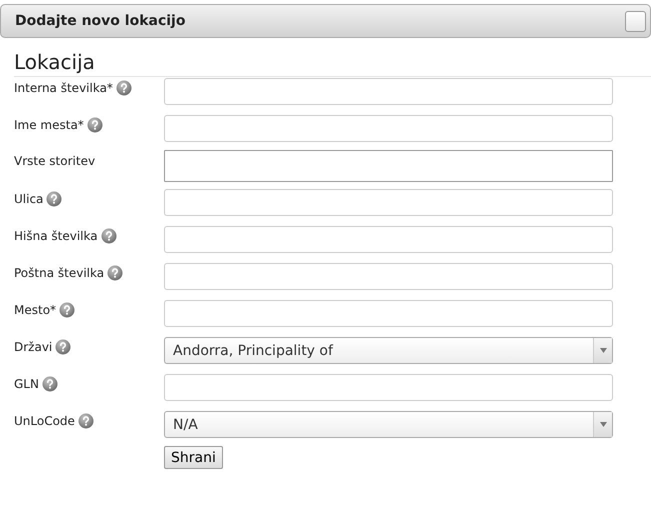 The width and height of the screenshot is (651, 508). I want to click on field-label: GLN, so click(26, 384).